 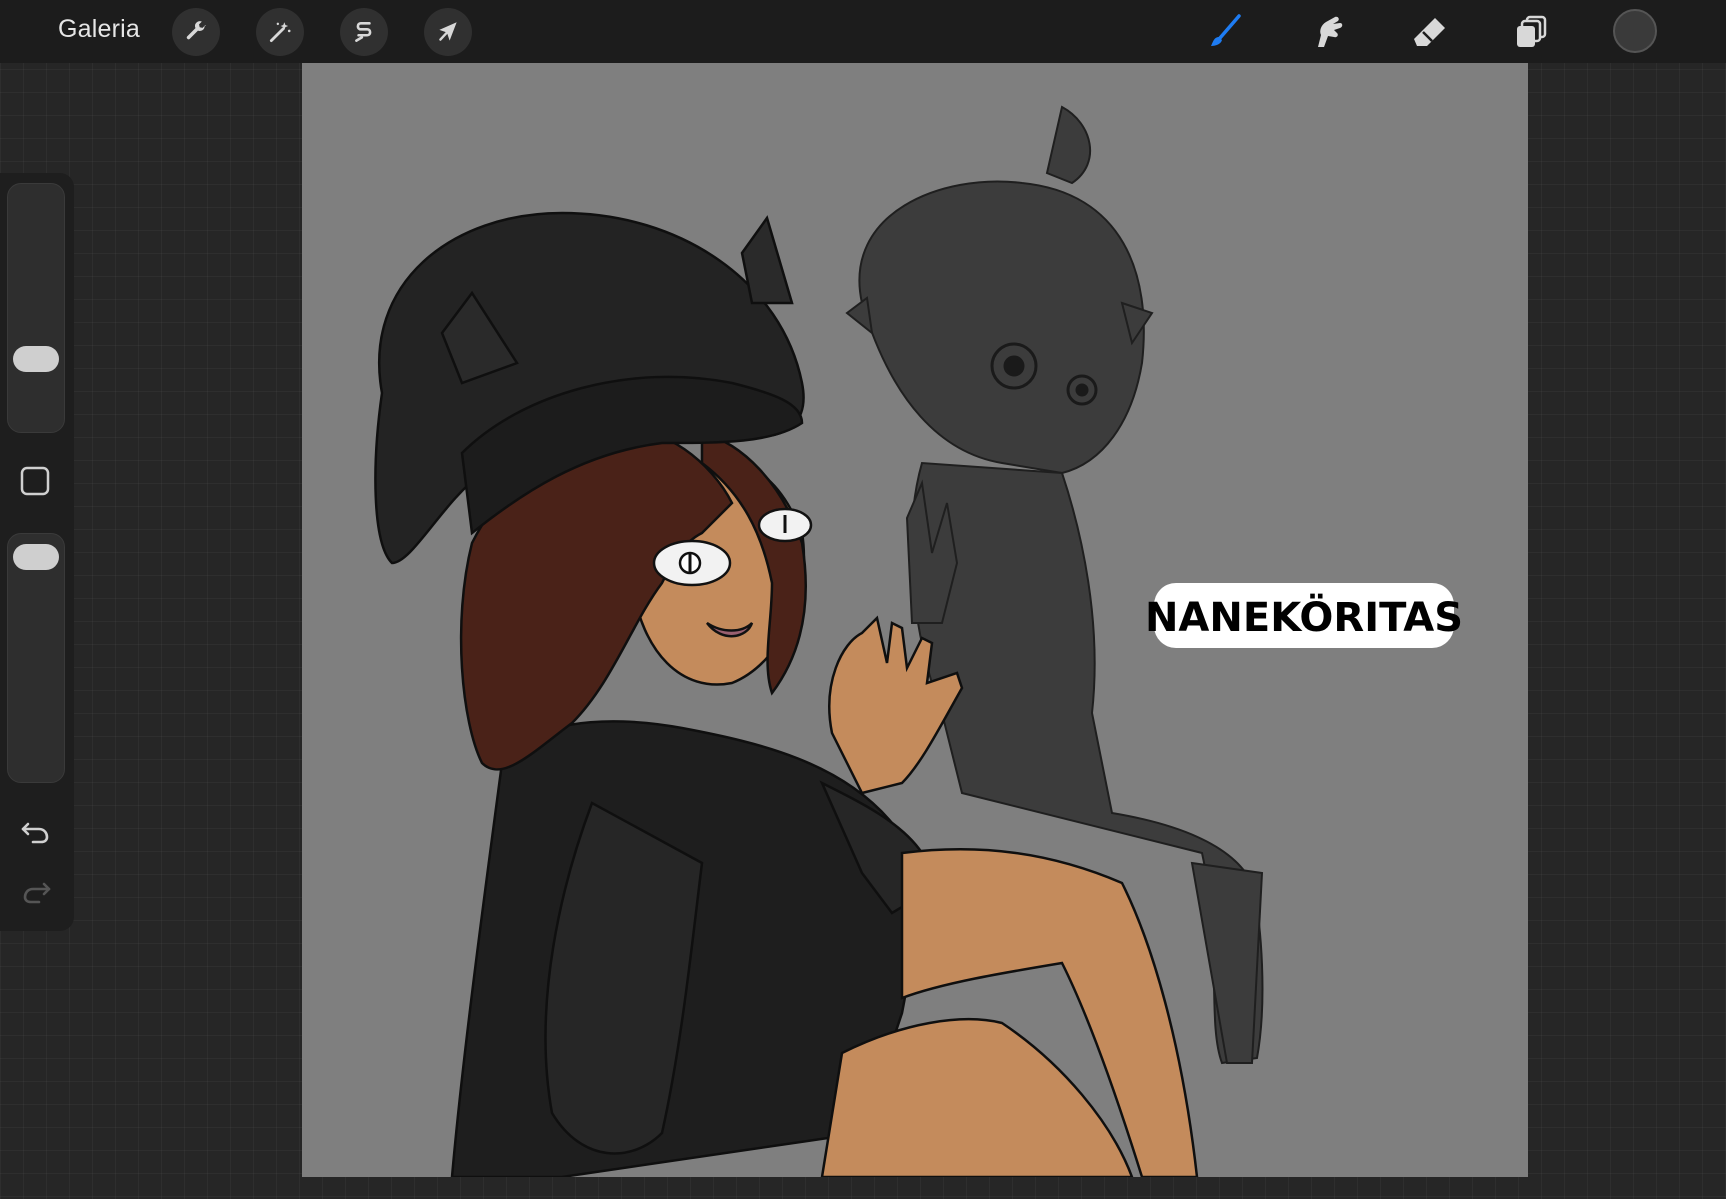 I want to click on left-sidebar, so click(x=37, y=552).